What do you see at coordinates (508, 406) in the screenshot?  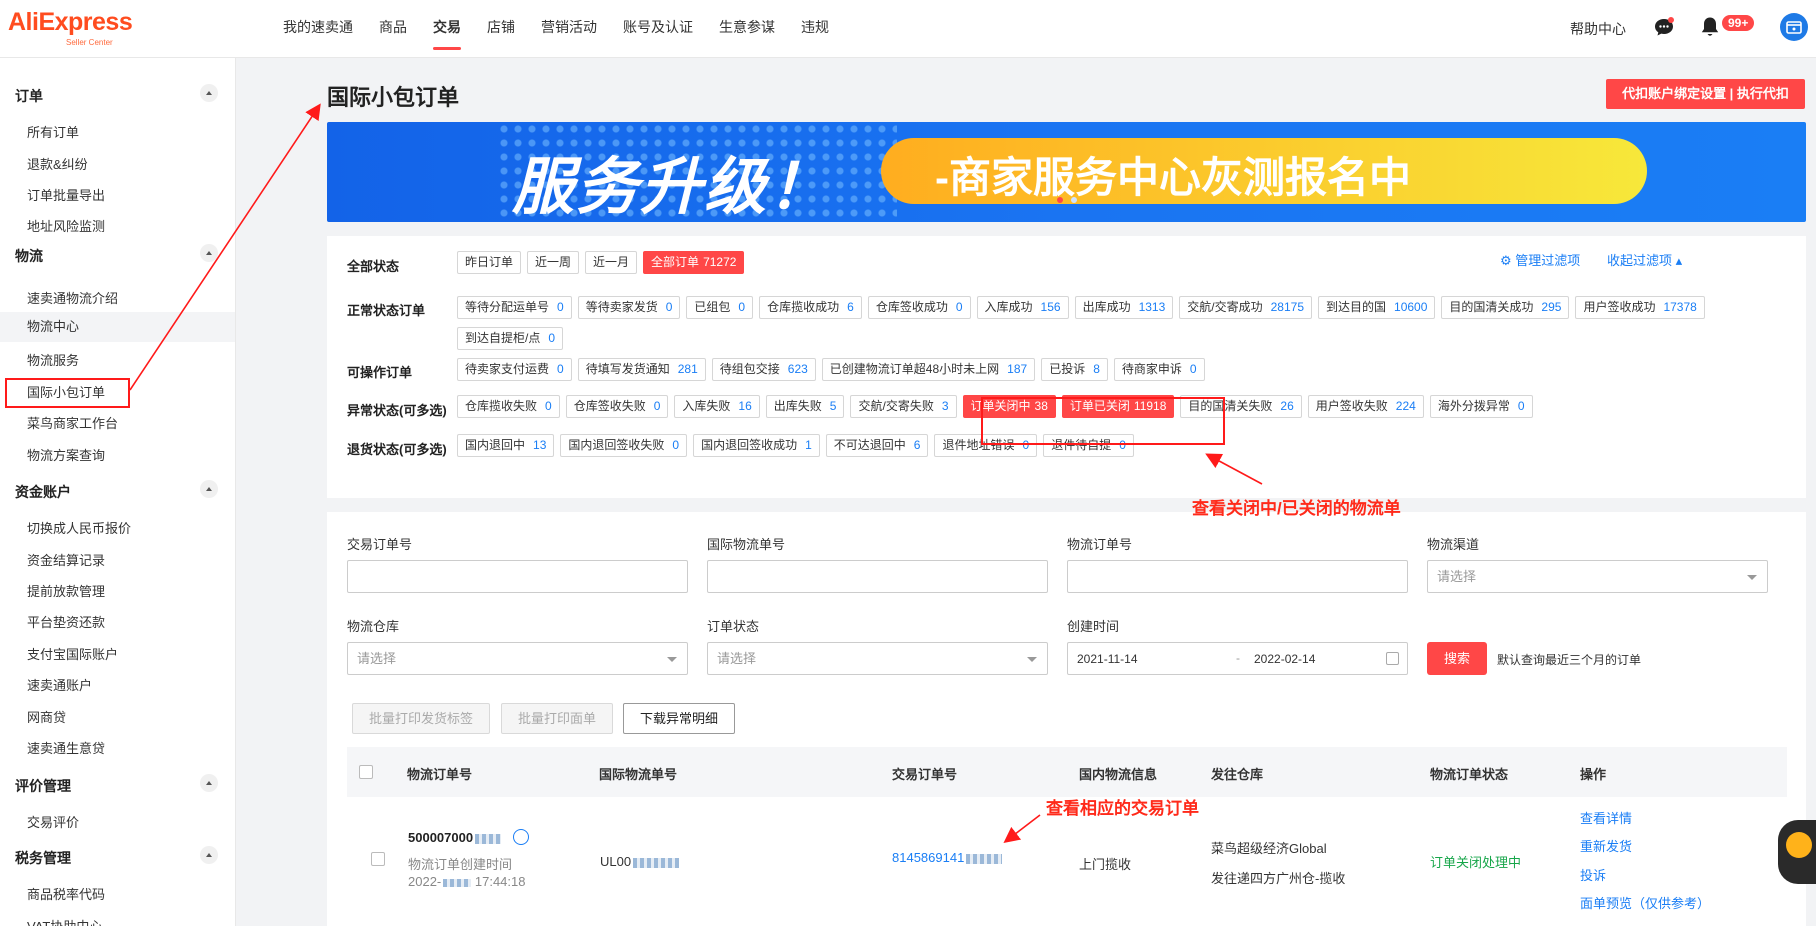 I see `filter-chip: 仓库揽收失败 0` at bounding box center [508, 406].